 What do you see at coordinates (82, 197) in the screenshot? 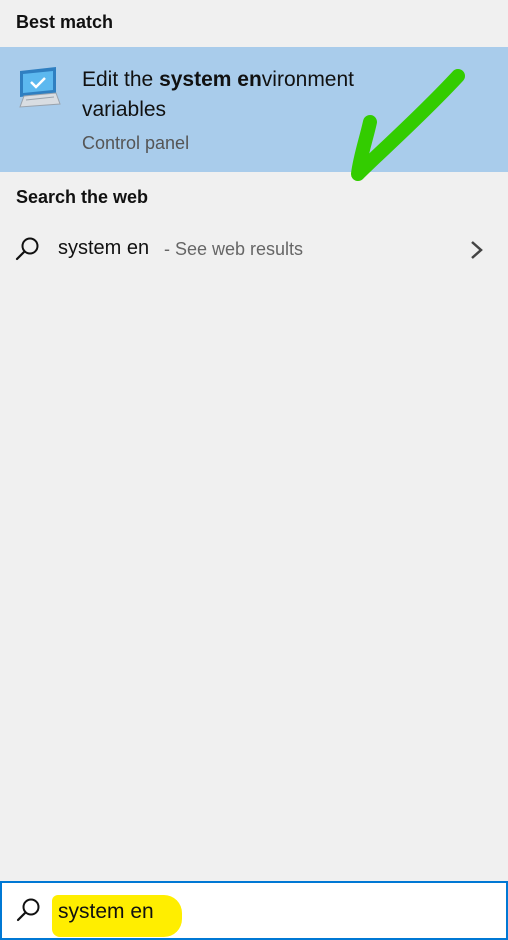
I see `search-web-heading: Search the web` at bounding box center [82, 197].